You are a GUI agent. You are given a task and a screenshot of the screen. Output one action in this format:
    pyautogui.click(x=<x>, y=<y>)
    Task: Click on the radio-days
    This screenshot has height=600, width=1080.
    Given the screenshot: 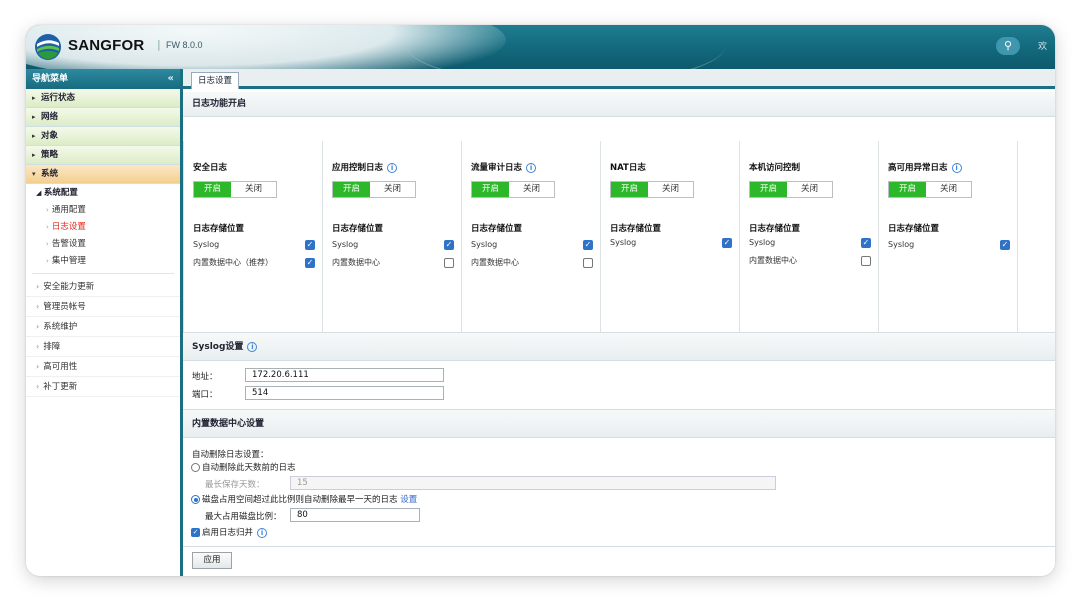 What is the action you would take?
    pyautogui.click(x=195, y=467)
    